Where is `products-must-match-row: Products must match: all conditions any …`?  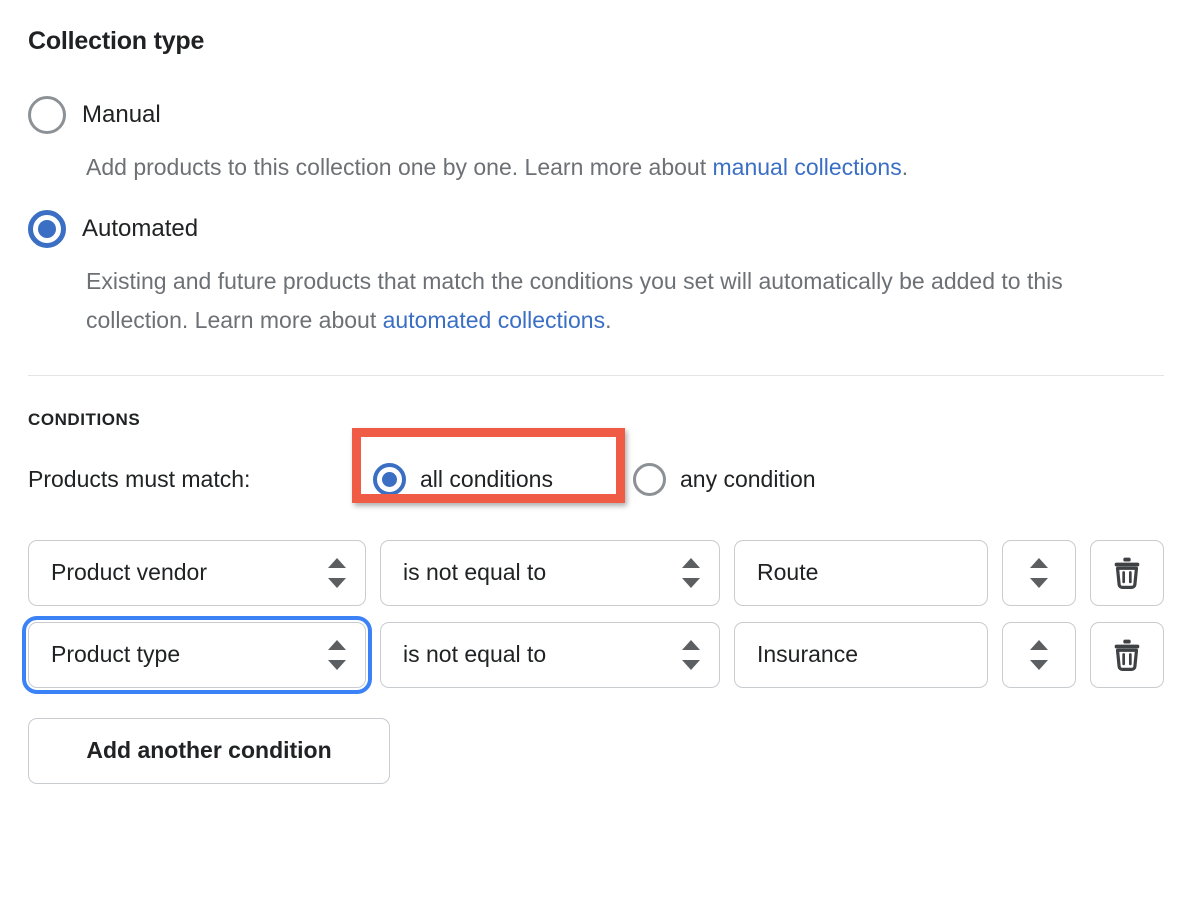 products-must-match-row: Products must match: all conditions any … is located at coordinates (596, 465).